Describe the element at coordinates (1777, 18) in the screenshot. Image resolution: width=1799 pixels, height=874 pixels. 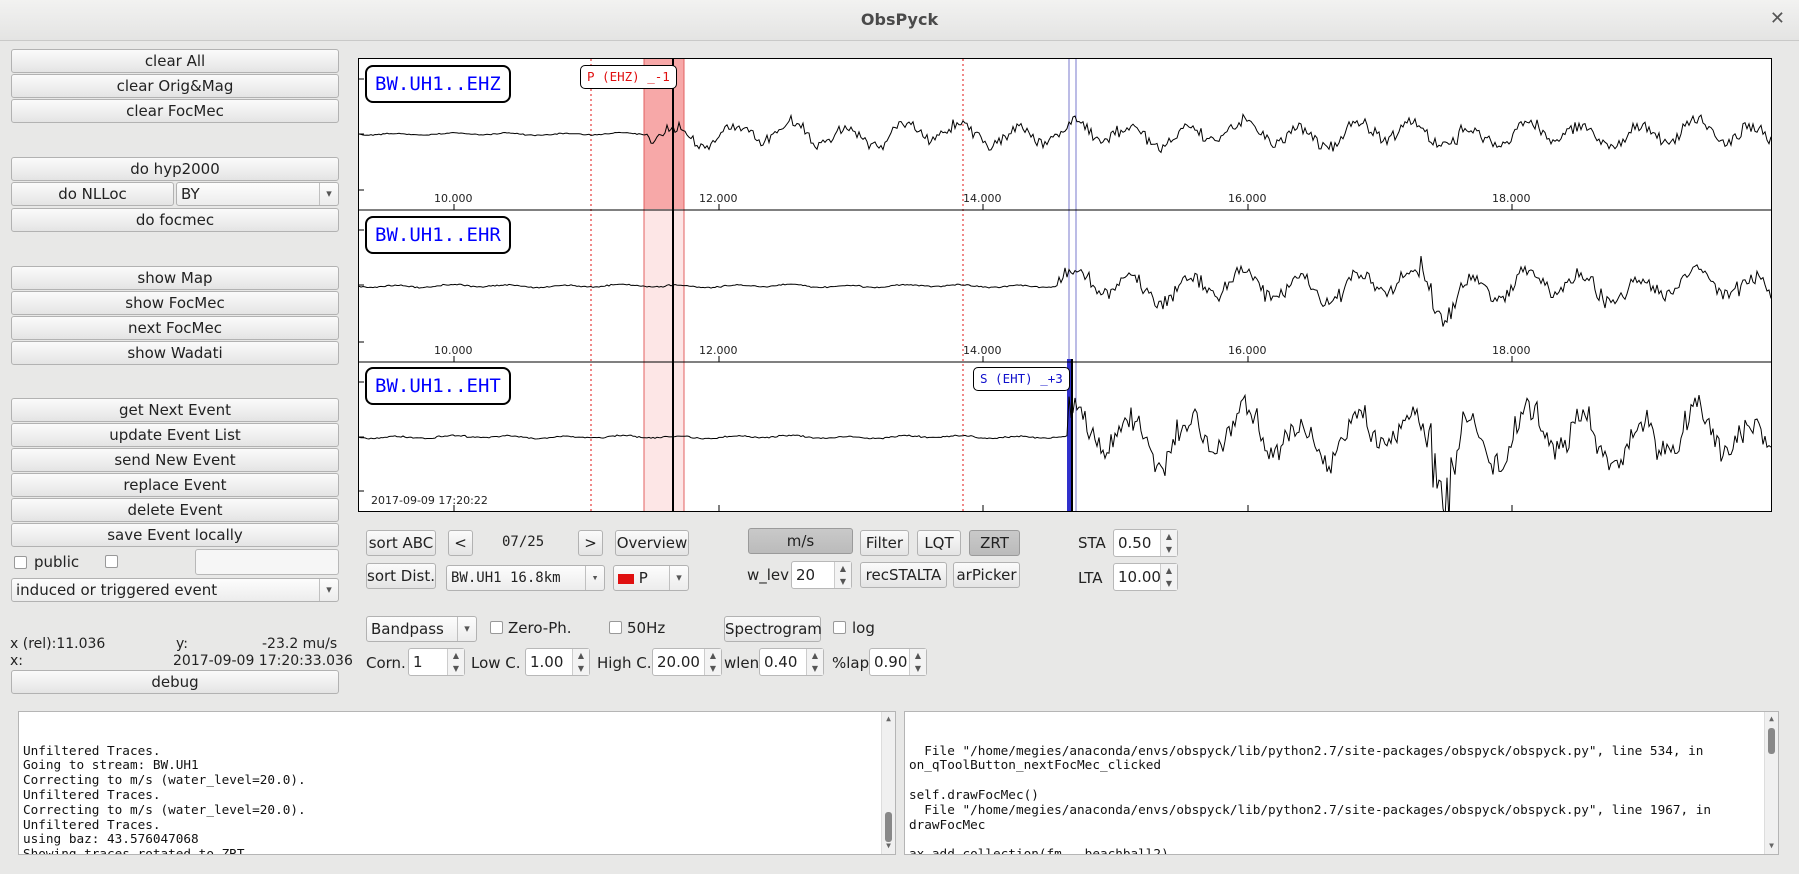
I see `close-icon: ✕` at that location.